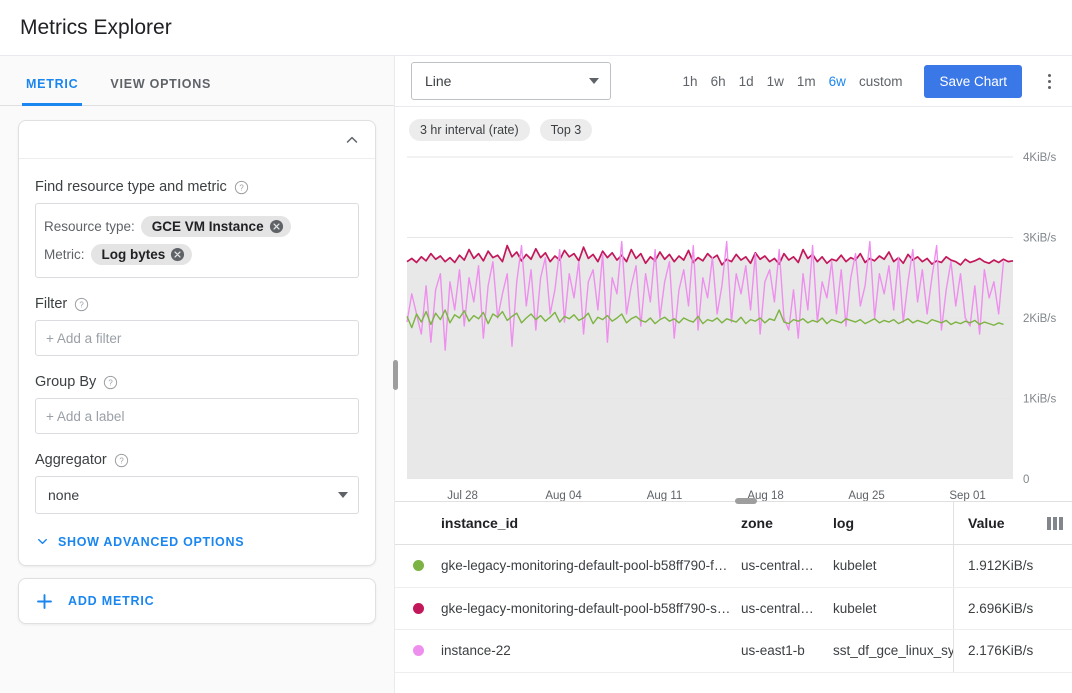 The width and height of the screenshot is (1072, 693). I want to click on range-1d: 1d, so click(746, 81).